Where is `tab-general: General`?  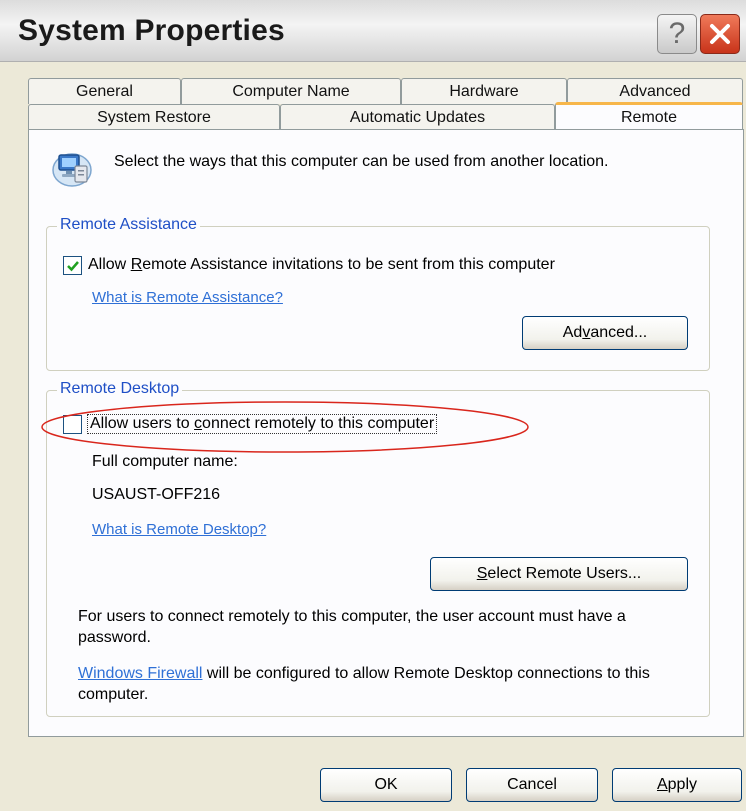 tab-general: General is located at coordinates (104, 91).